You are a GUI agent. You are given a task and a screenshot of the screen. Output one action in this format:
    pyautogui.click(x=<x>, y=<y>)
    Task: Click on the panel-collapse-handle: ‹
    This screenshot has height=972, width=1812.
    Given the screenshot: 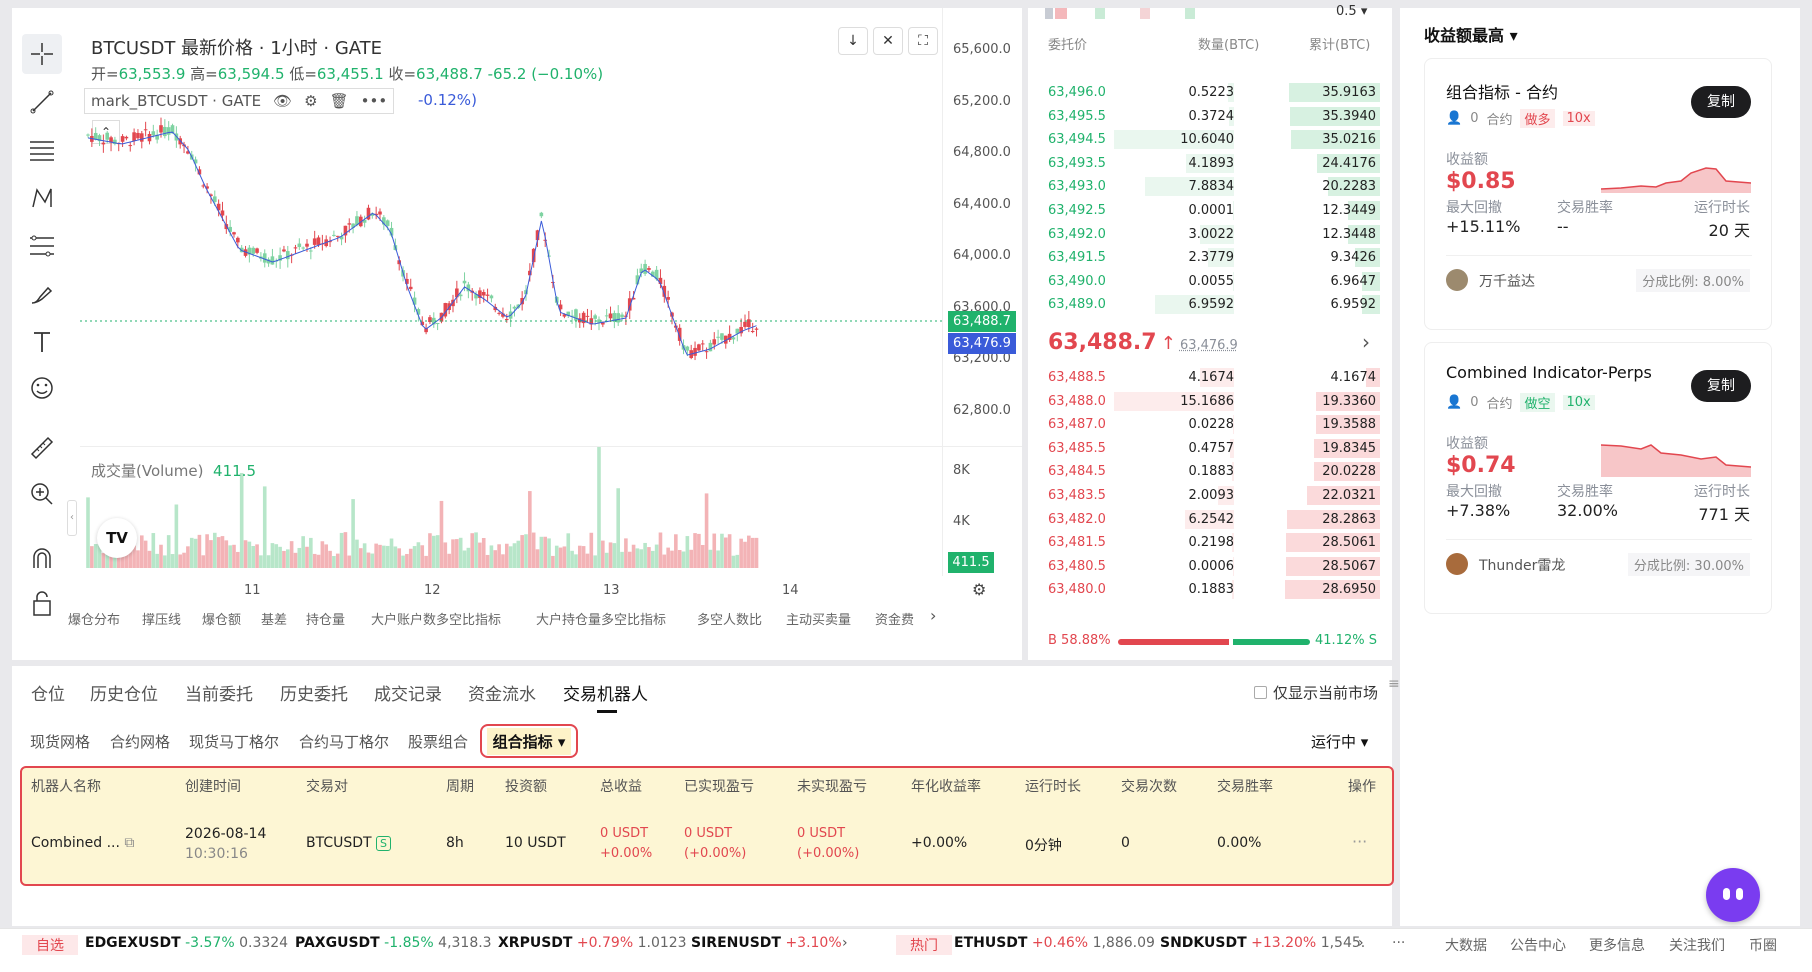 What is the action you would take?
    pyautogui.click(x=72, y=518)
    